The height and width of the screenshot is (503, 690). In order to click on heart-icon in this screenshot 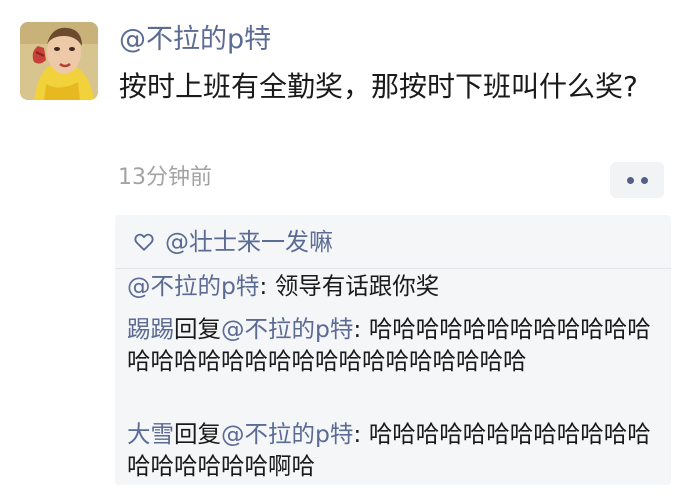, I will do `click(144, 242)`.